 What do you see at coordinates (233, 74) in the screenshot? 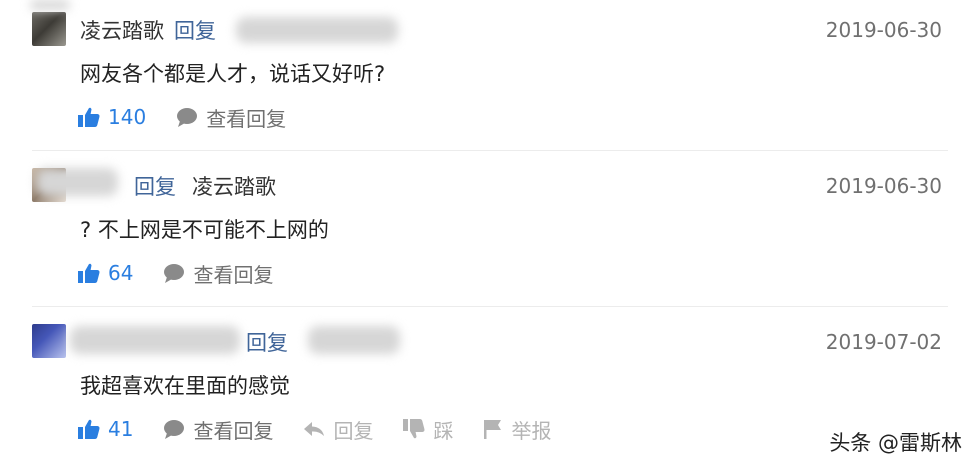
I see `comment-text: 网友各个都是人才，说话又好听?` at bounding box center [233, 74].